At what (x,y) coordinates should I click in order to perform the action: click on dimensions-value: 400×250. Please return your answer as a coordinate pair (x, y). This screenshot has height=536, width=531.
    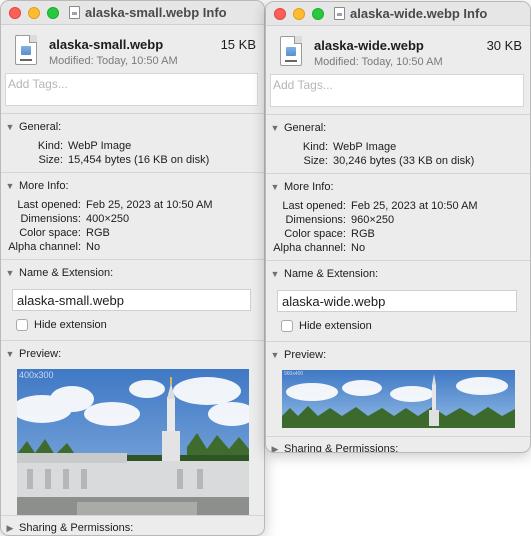
    Looking at the image, I should click on (108, 219).